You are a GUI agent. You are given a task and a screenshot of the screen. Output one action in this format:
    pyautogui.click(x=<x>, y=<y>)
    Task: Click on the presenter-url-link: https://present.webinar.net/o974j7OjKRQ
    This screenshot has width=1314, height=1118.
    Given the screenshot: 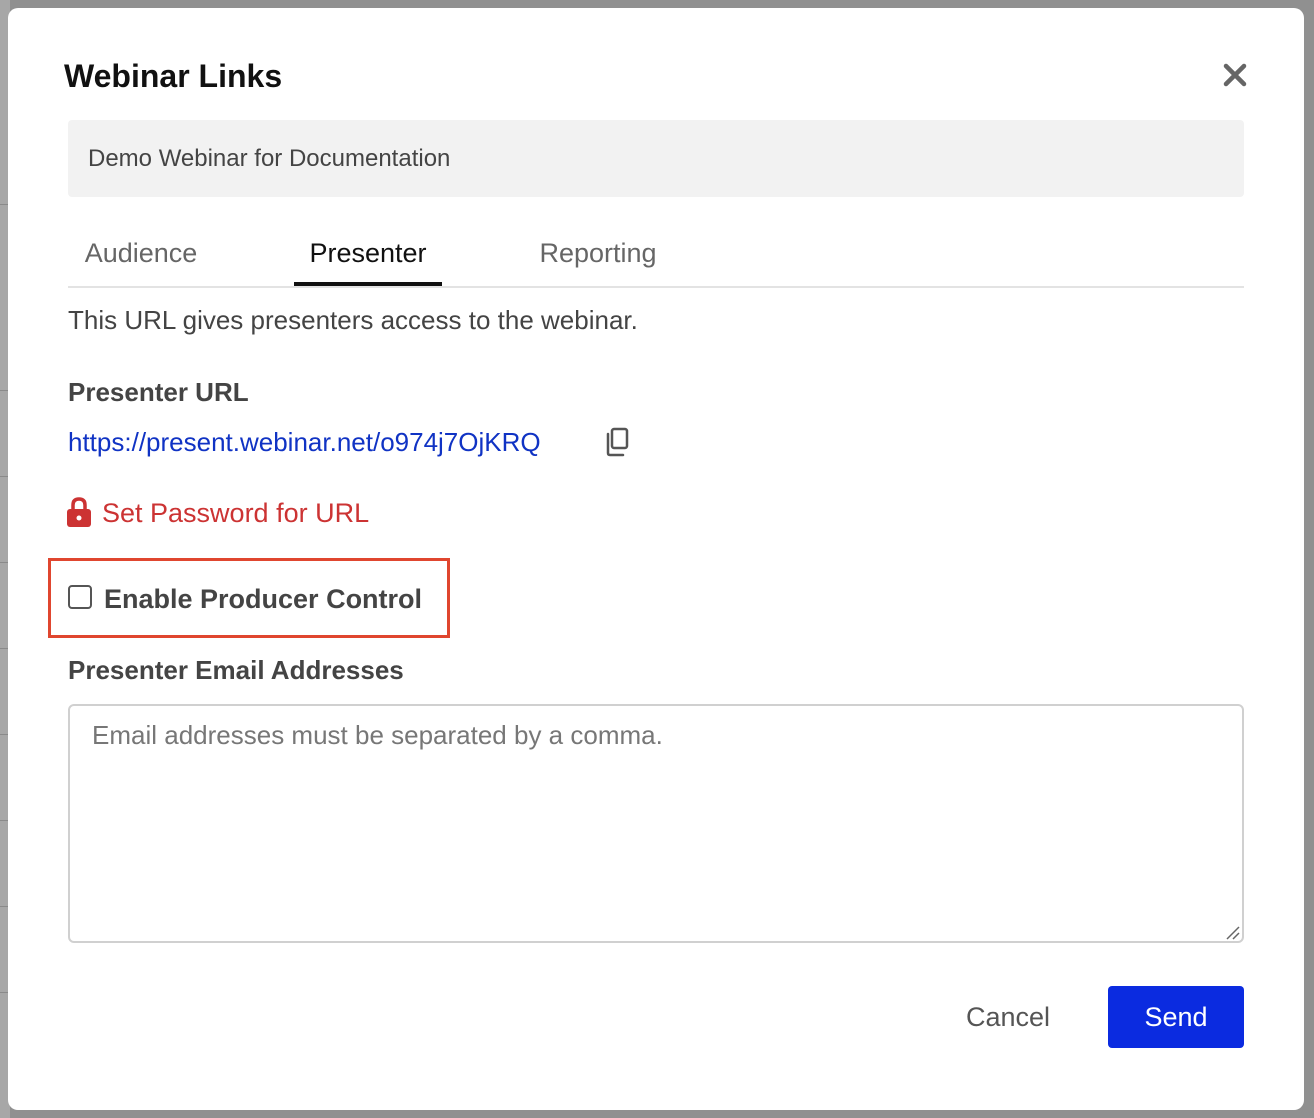 What is the action you would take?
    pyautogui.click(x=304, y=442)
    